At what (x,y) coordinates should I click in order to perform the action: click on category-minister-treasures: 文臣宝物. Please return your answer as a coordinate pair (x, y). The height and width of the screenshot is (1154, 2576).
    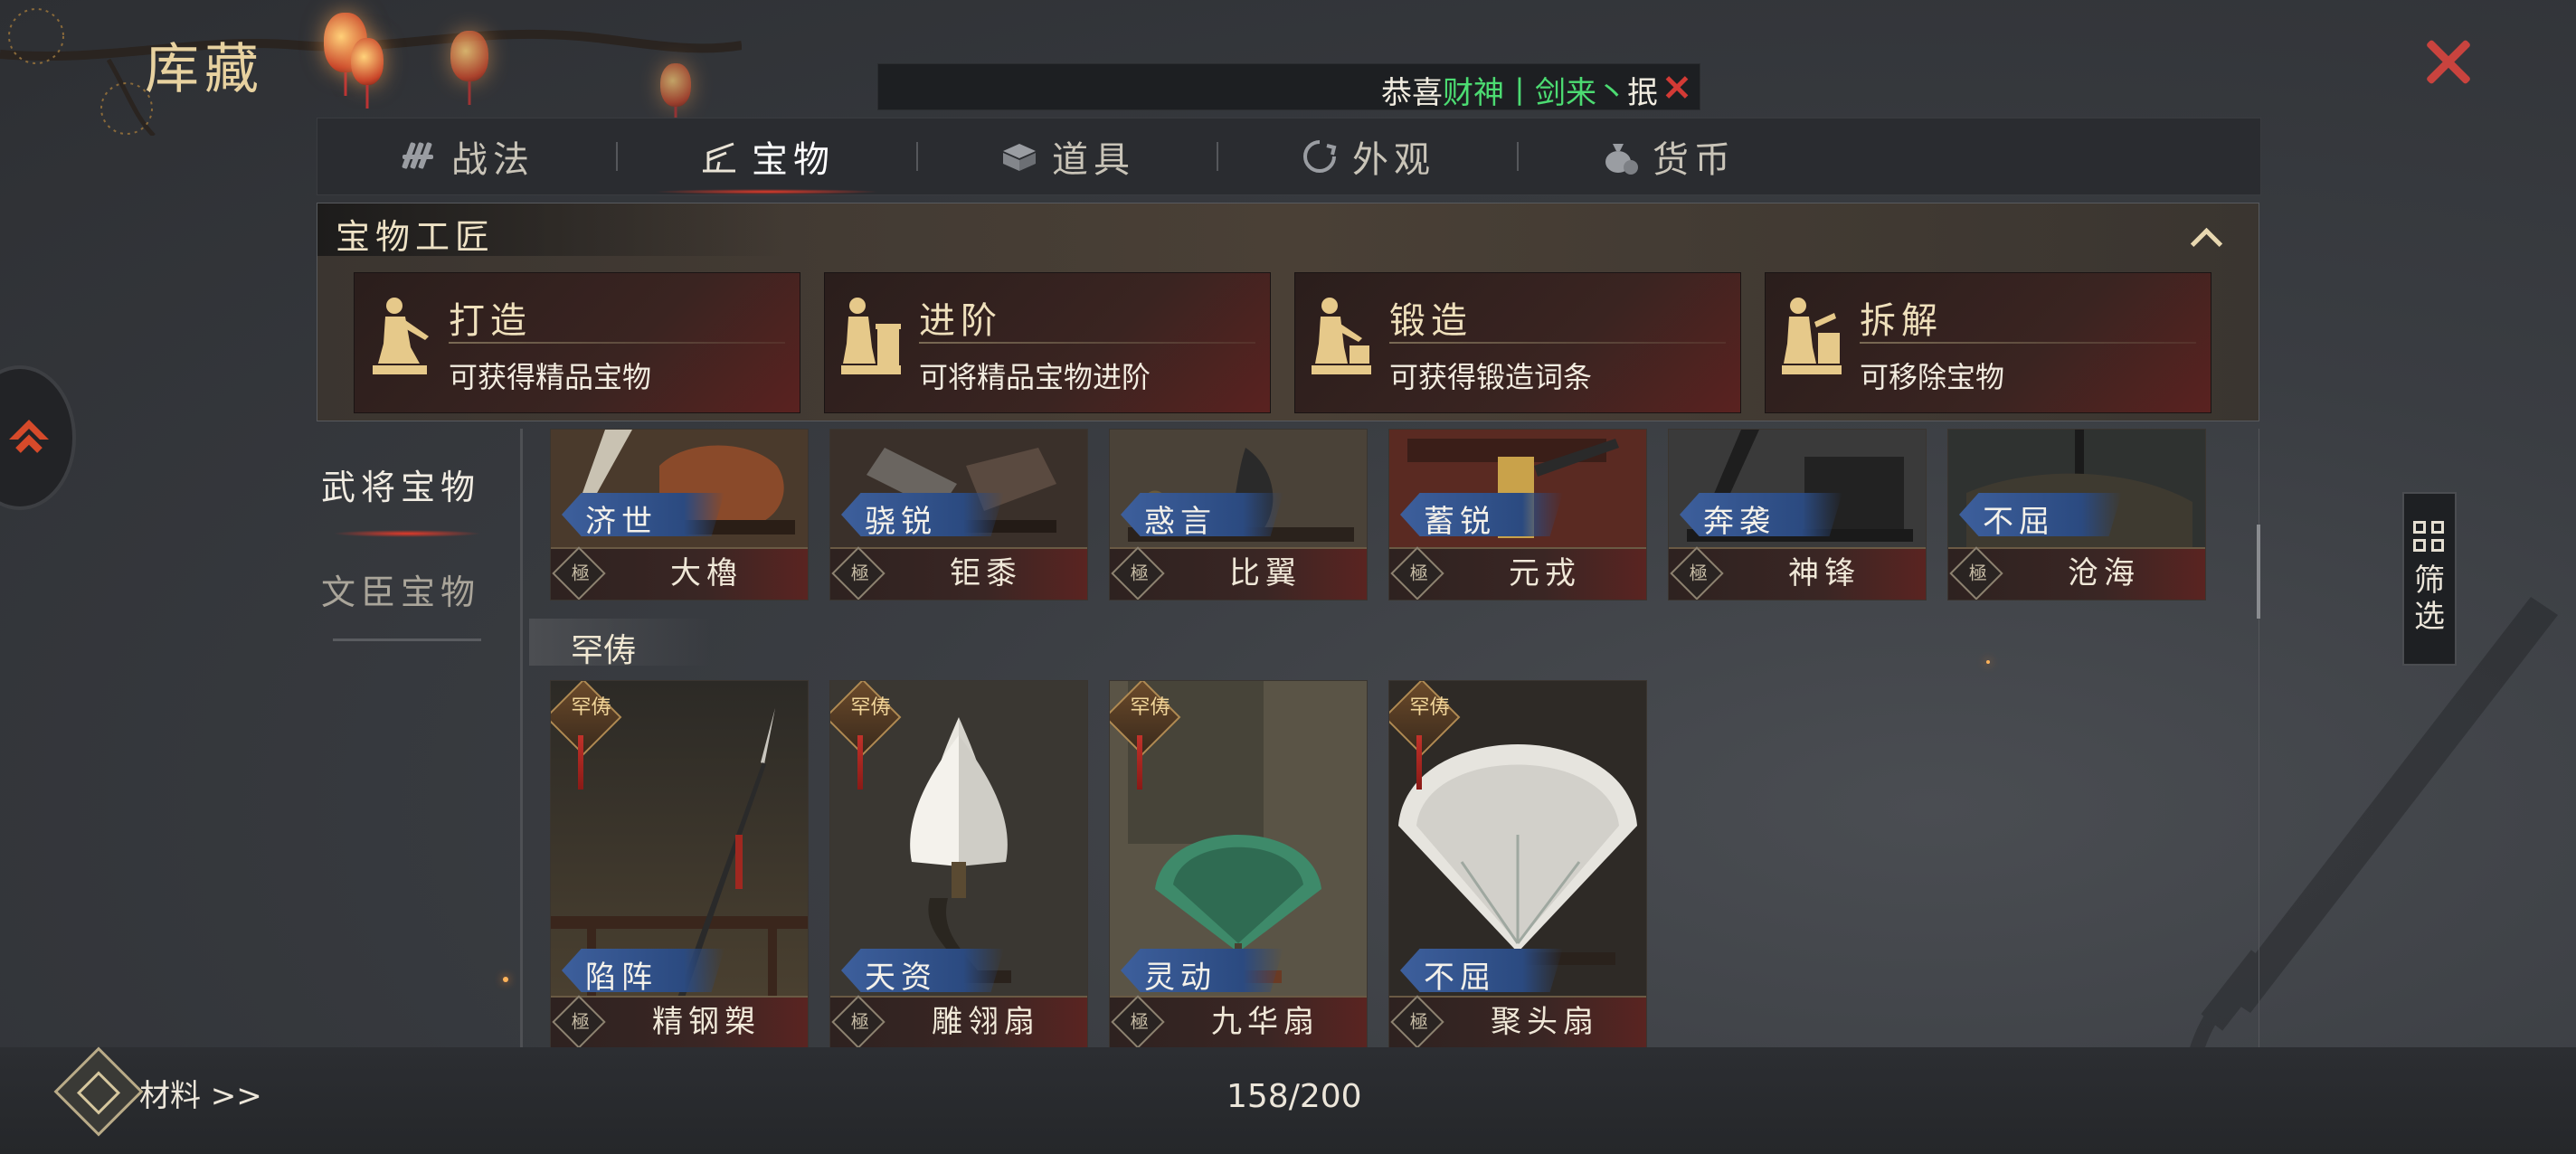
    Looking at the image, I should click on (400, 589).